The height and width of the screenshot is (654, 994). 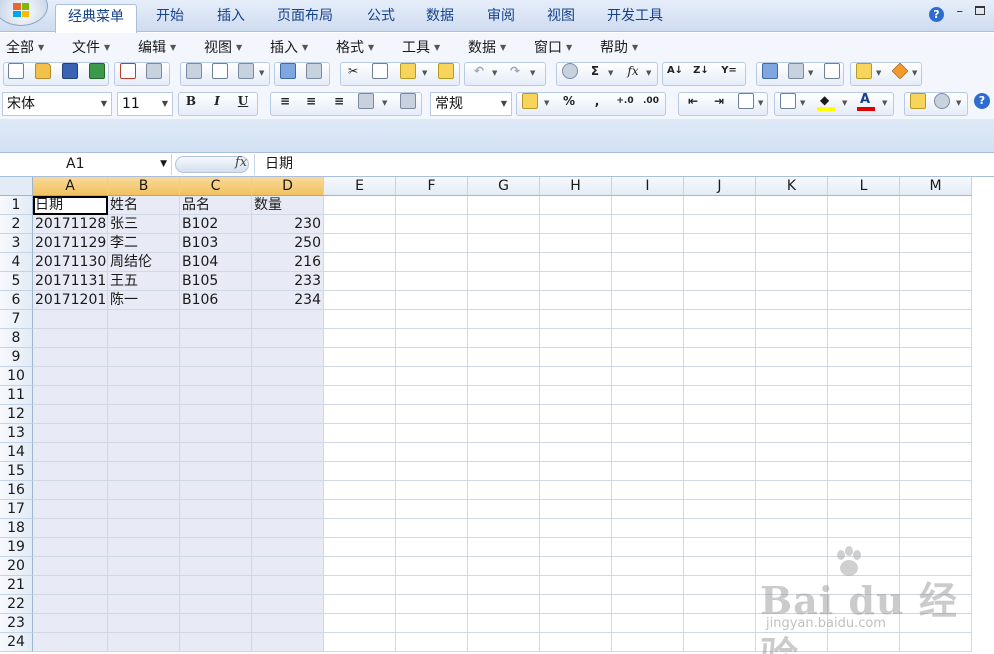 What do you see at coordinates (936, 395) in the screenshot?
I see `cell-m11` at bounding box center [936, 395].